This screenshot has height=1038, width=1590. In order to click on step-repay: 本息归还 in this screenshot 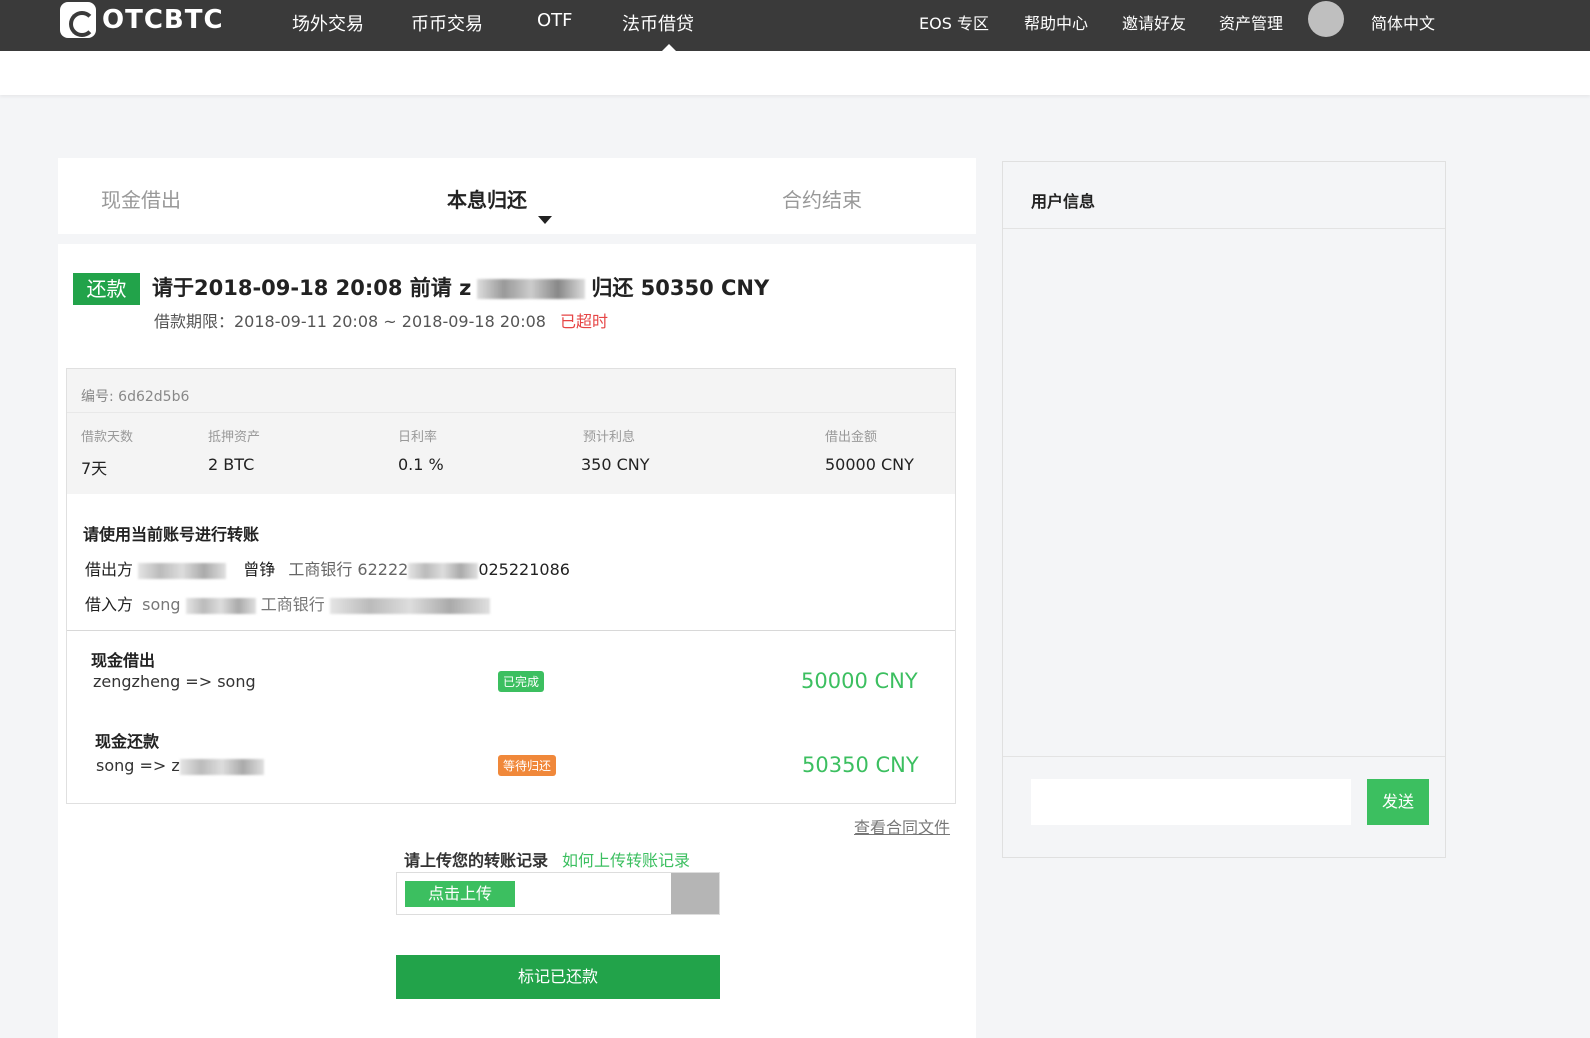, I will do `click(487, 200)`.